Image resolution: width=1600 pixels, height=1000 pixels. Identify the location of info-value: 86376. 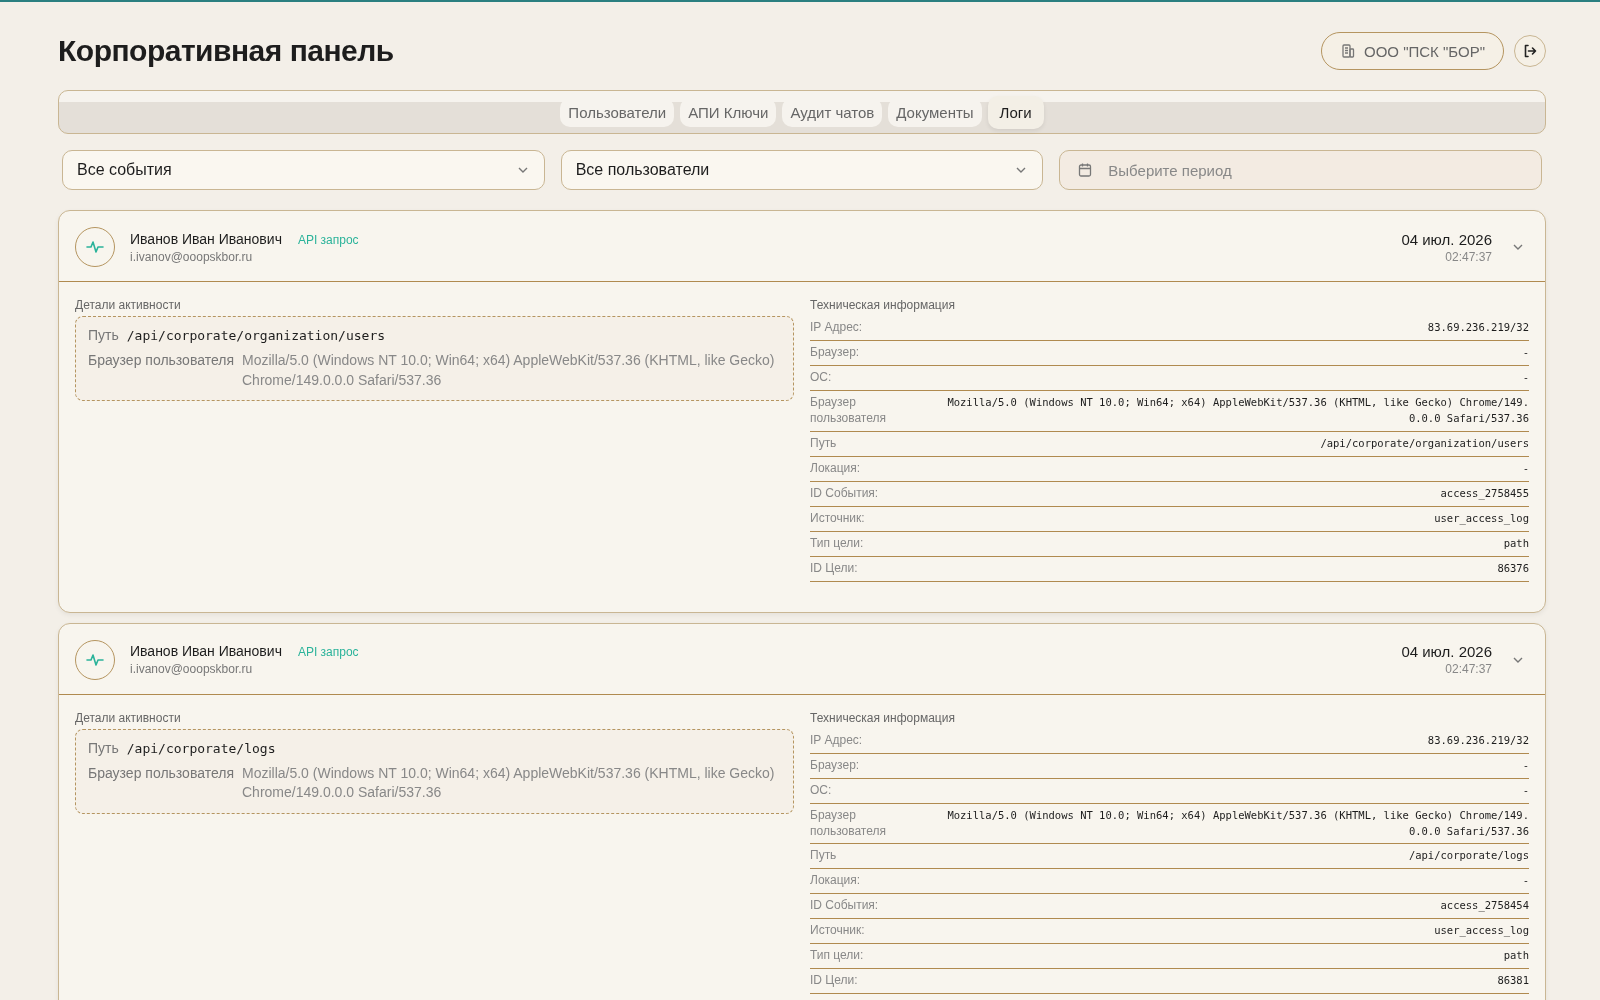
(1513, 568).